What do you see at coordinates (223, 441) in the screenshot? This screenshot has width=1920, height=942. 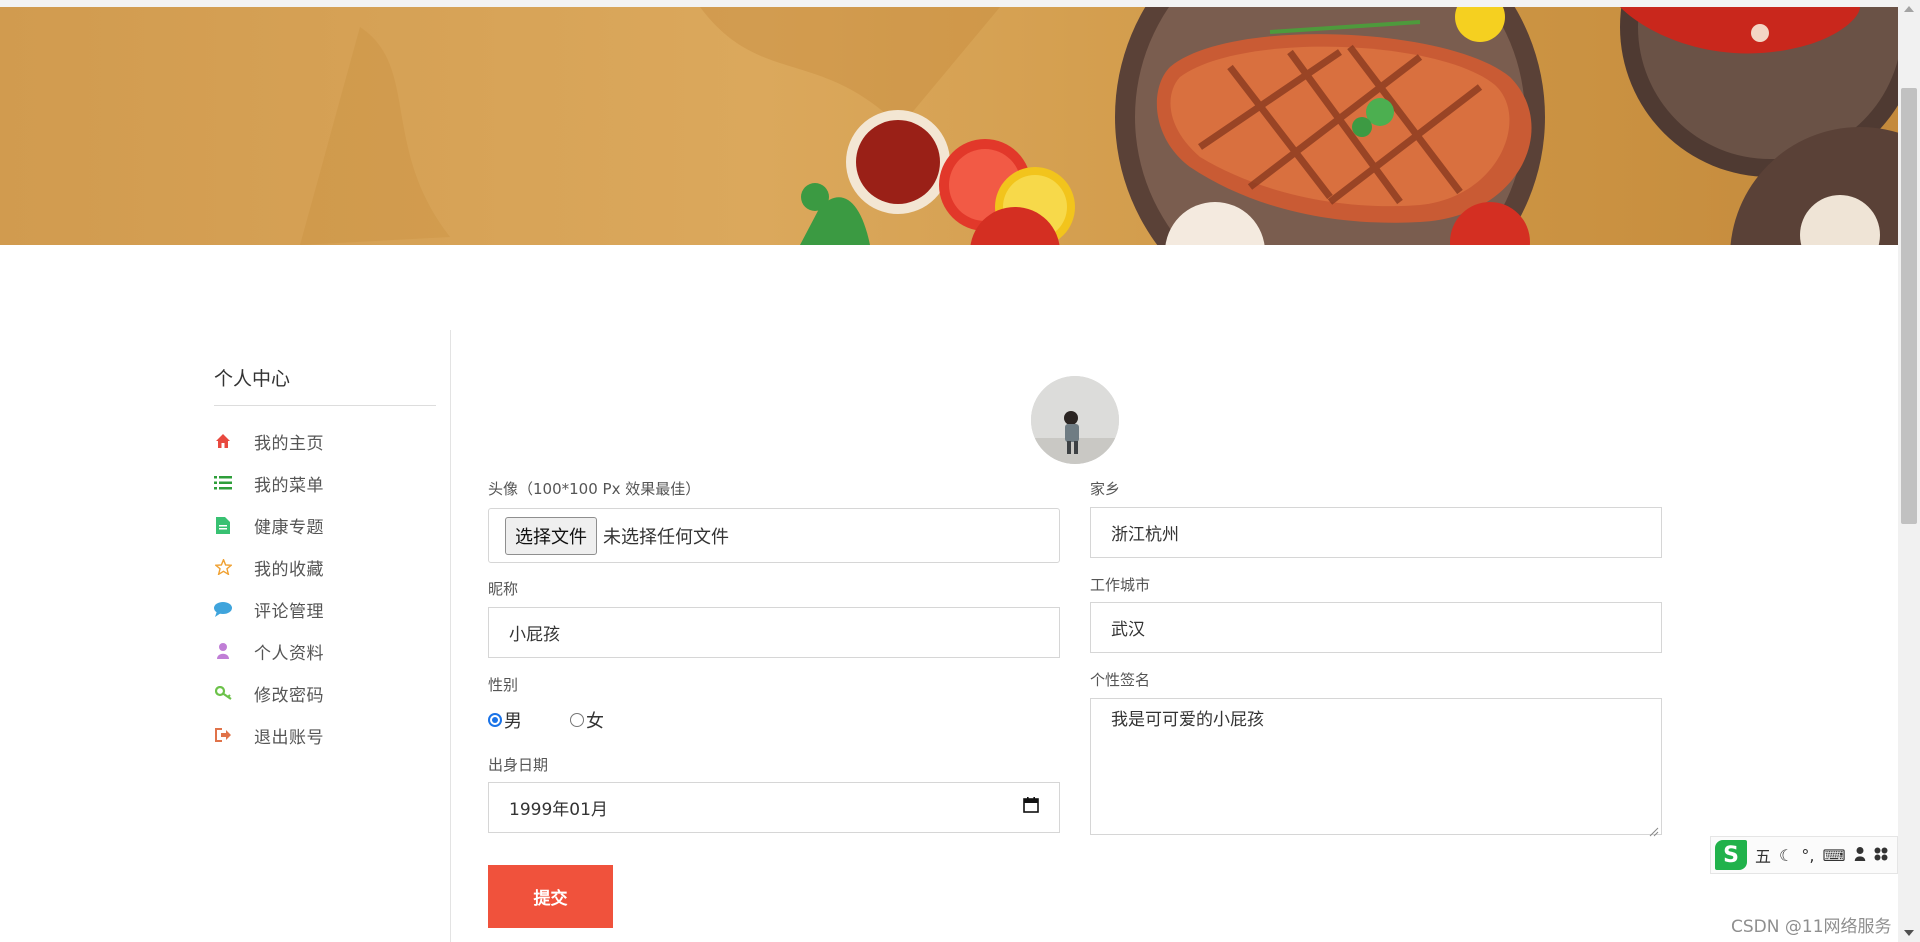 I see `home-icon` at bounding box center [223, 441].